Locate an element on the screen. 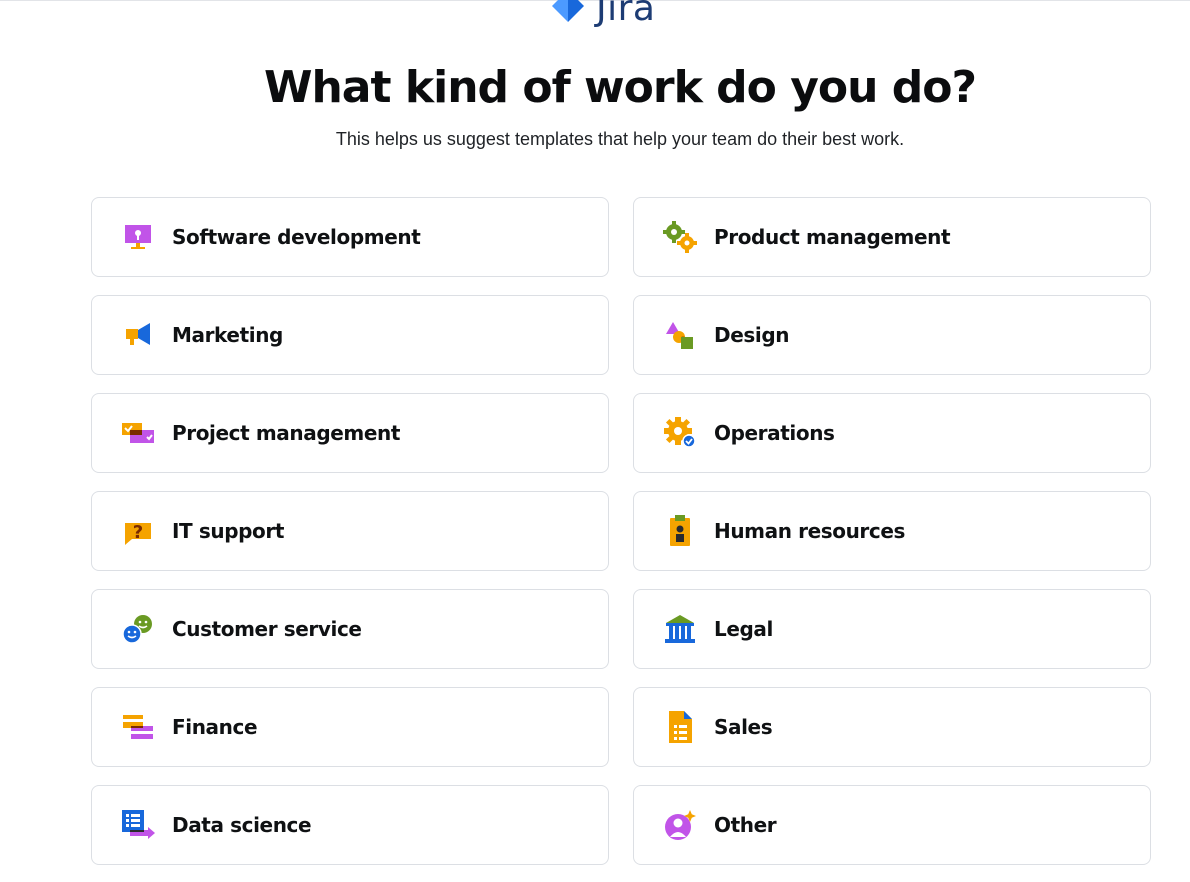  option-label: Data science is located at coordinates (242, 825).